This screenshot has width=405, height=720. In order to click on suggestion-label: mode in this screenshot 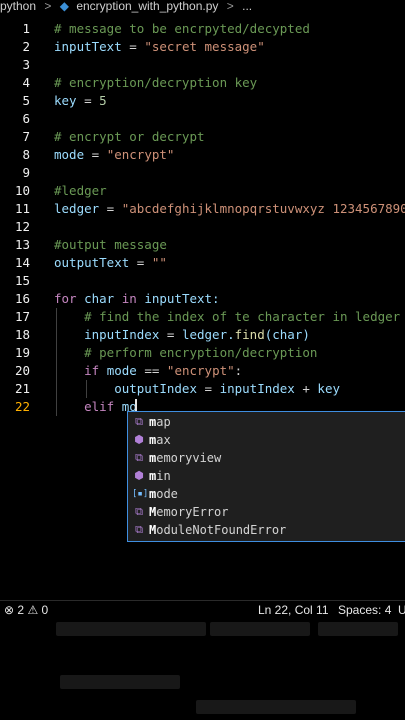, I will do `click(163, 494)`.